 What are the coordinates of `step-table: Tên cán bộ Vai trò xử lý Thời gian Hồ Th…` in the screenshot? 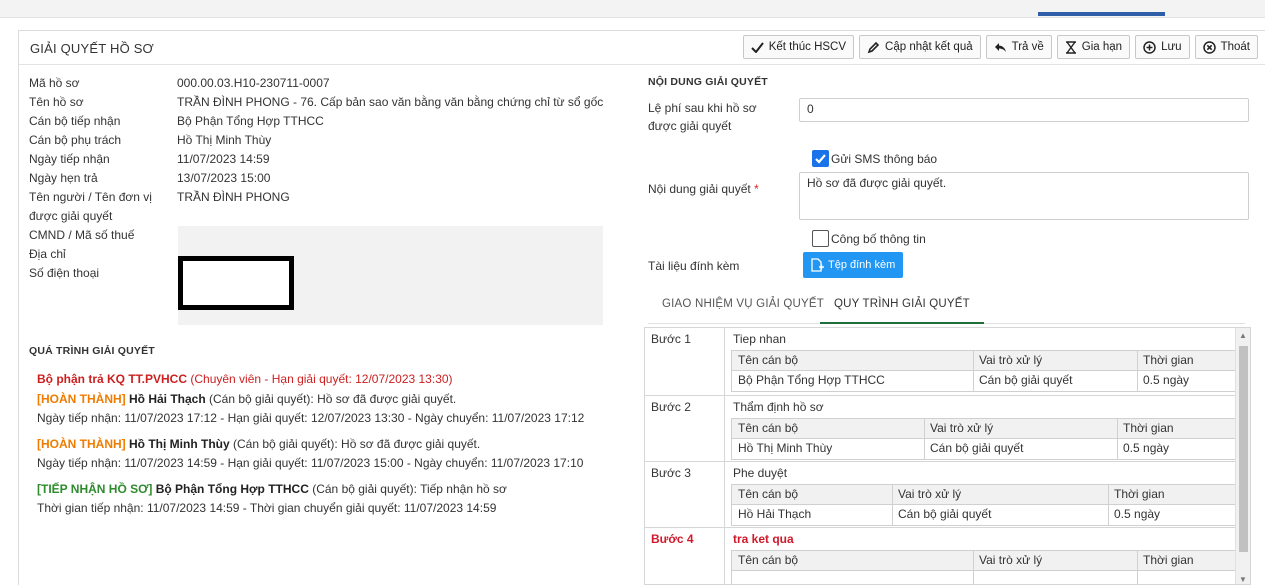 It's located at (986, 439).